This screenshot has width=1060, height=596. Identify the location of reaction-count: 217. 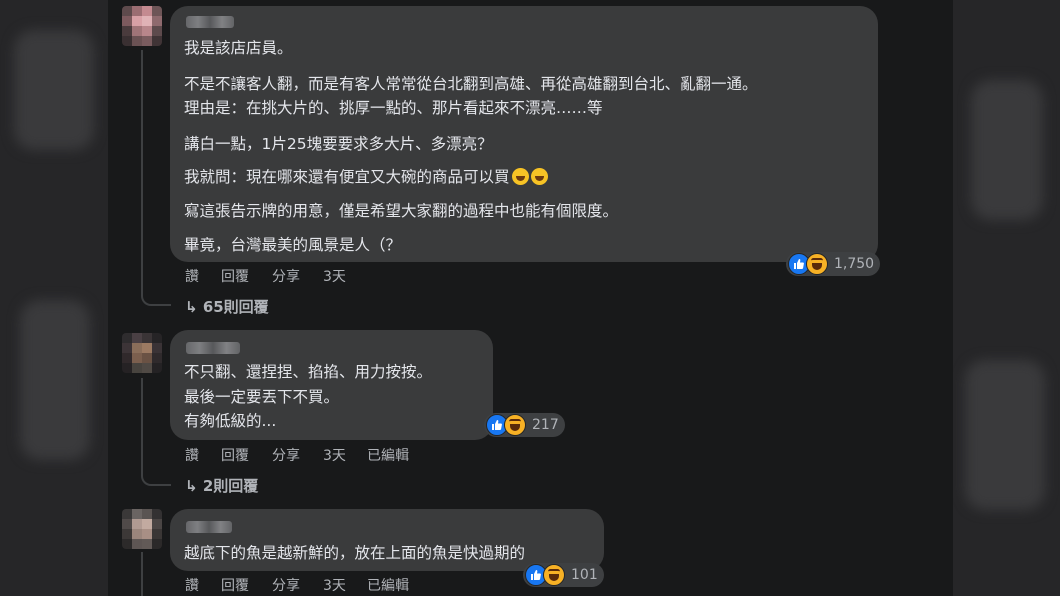
(545, 425).